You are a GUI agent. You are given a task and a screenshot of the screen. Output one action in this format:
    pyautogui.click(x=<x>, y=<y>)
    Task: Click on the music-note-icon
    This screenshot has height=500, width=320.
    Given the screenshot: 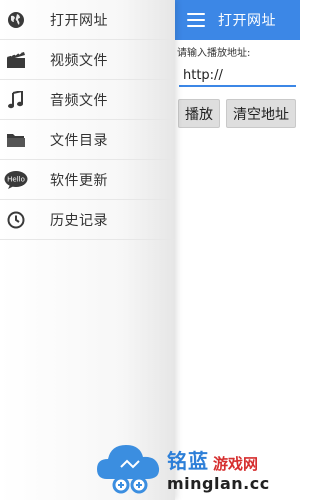 What is the action you would take?
    pyautogui.click(x=16, y=100)
    